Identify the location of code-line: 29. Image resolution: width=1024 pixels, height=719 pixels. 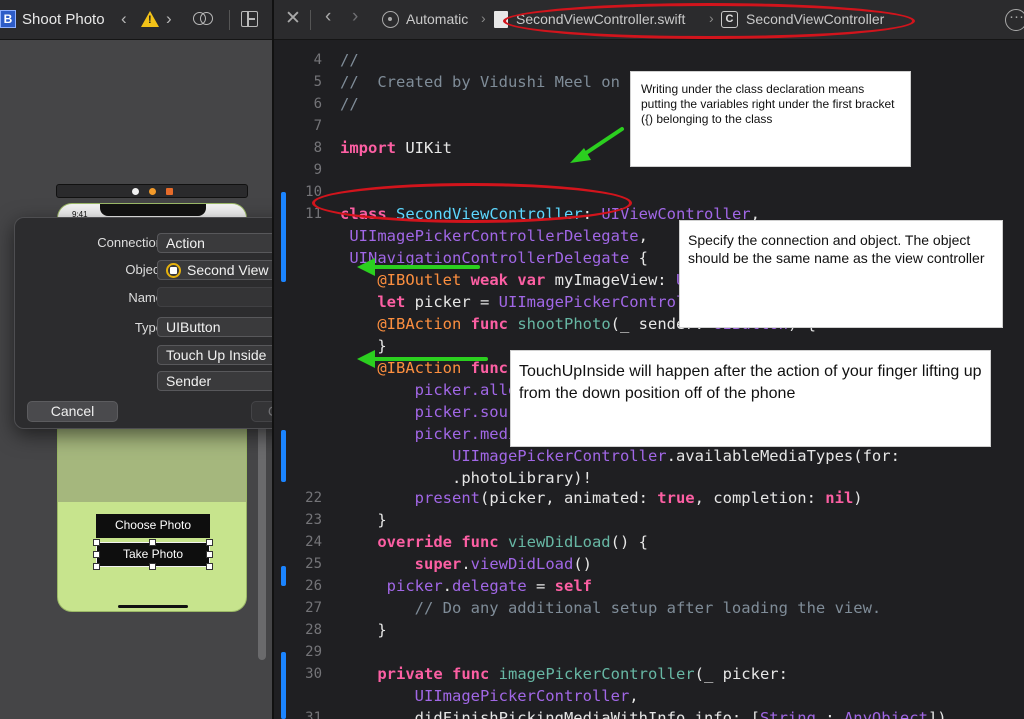
(649, 652).